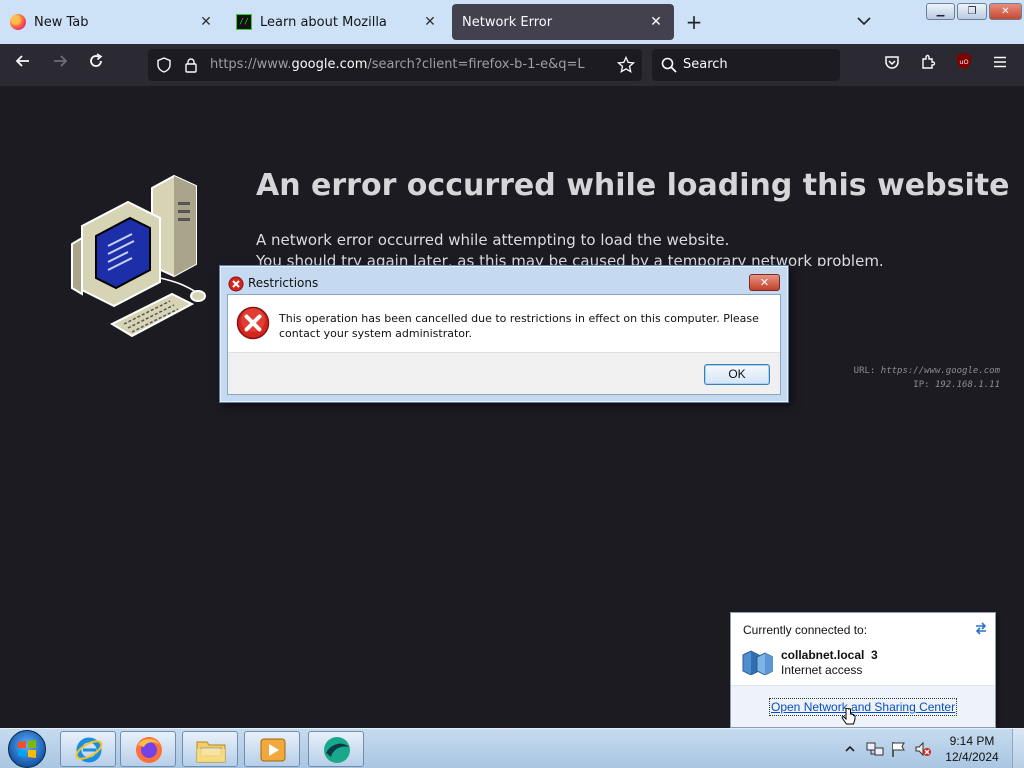  Describe the element at coordinates (981, 628) in the screenshot. I see `refresh-networks-icon` at that location.